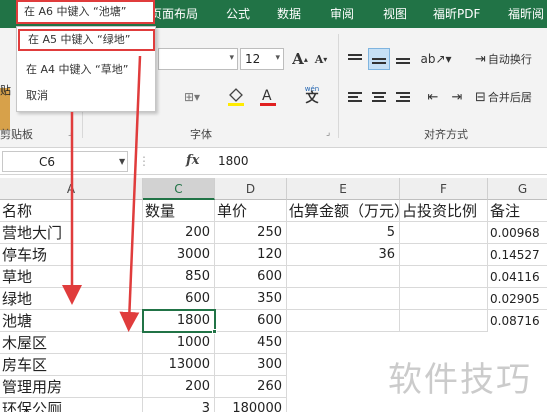  I want to click on cell-f1: 占投资比例, so click(444, 211).